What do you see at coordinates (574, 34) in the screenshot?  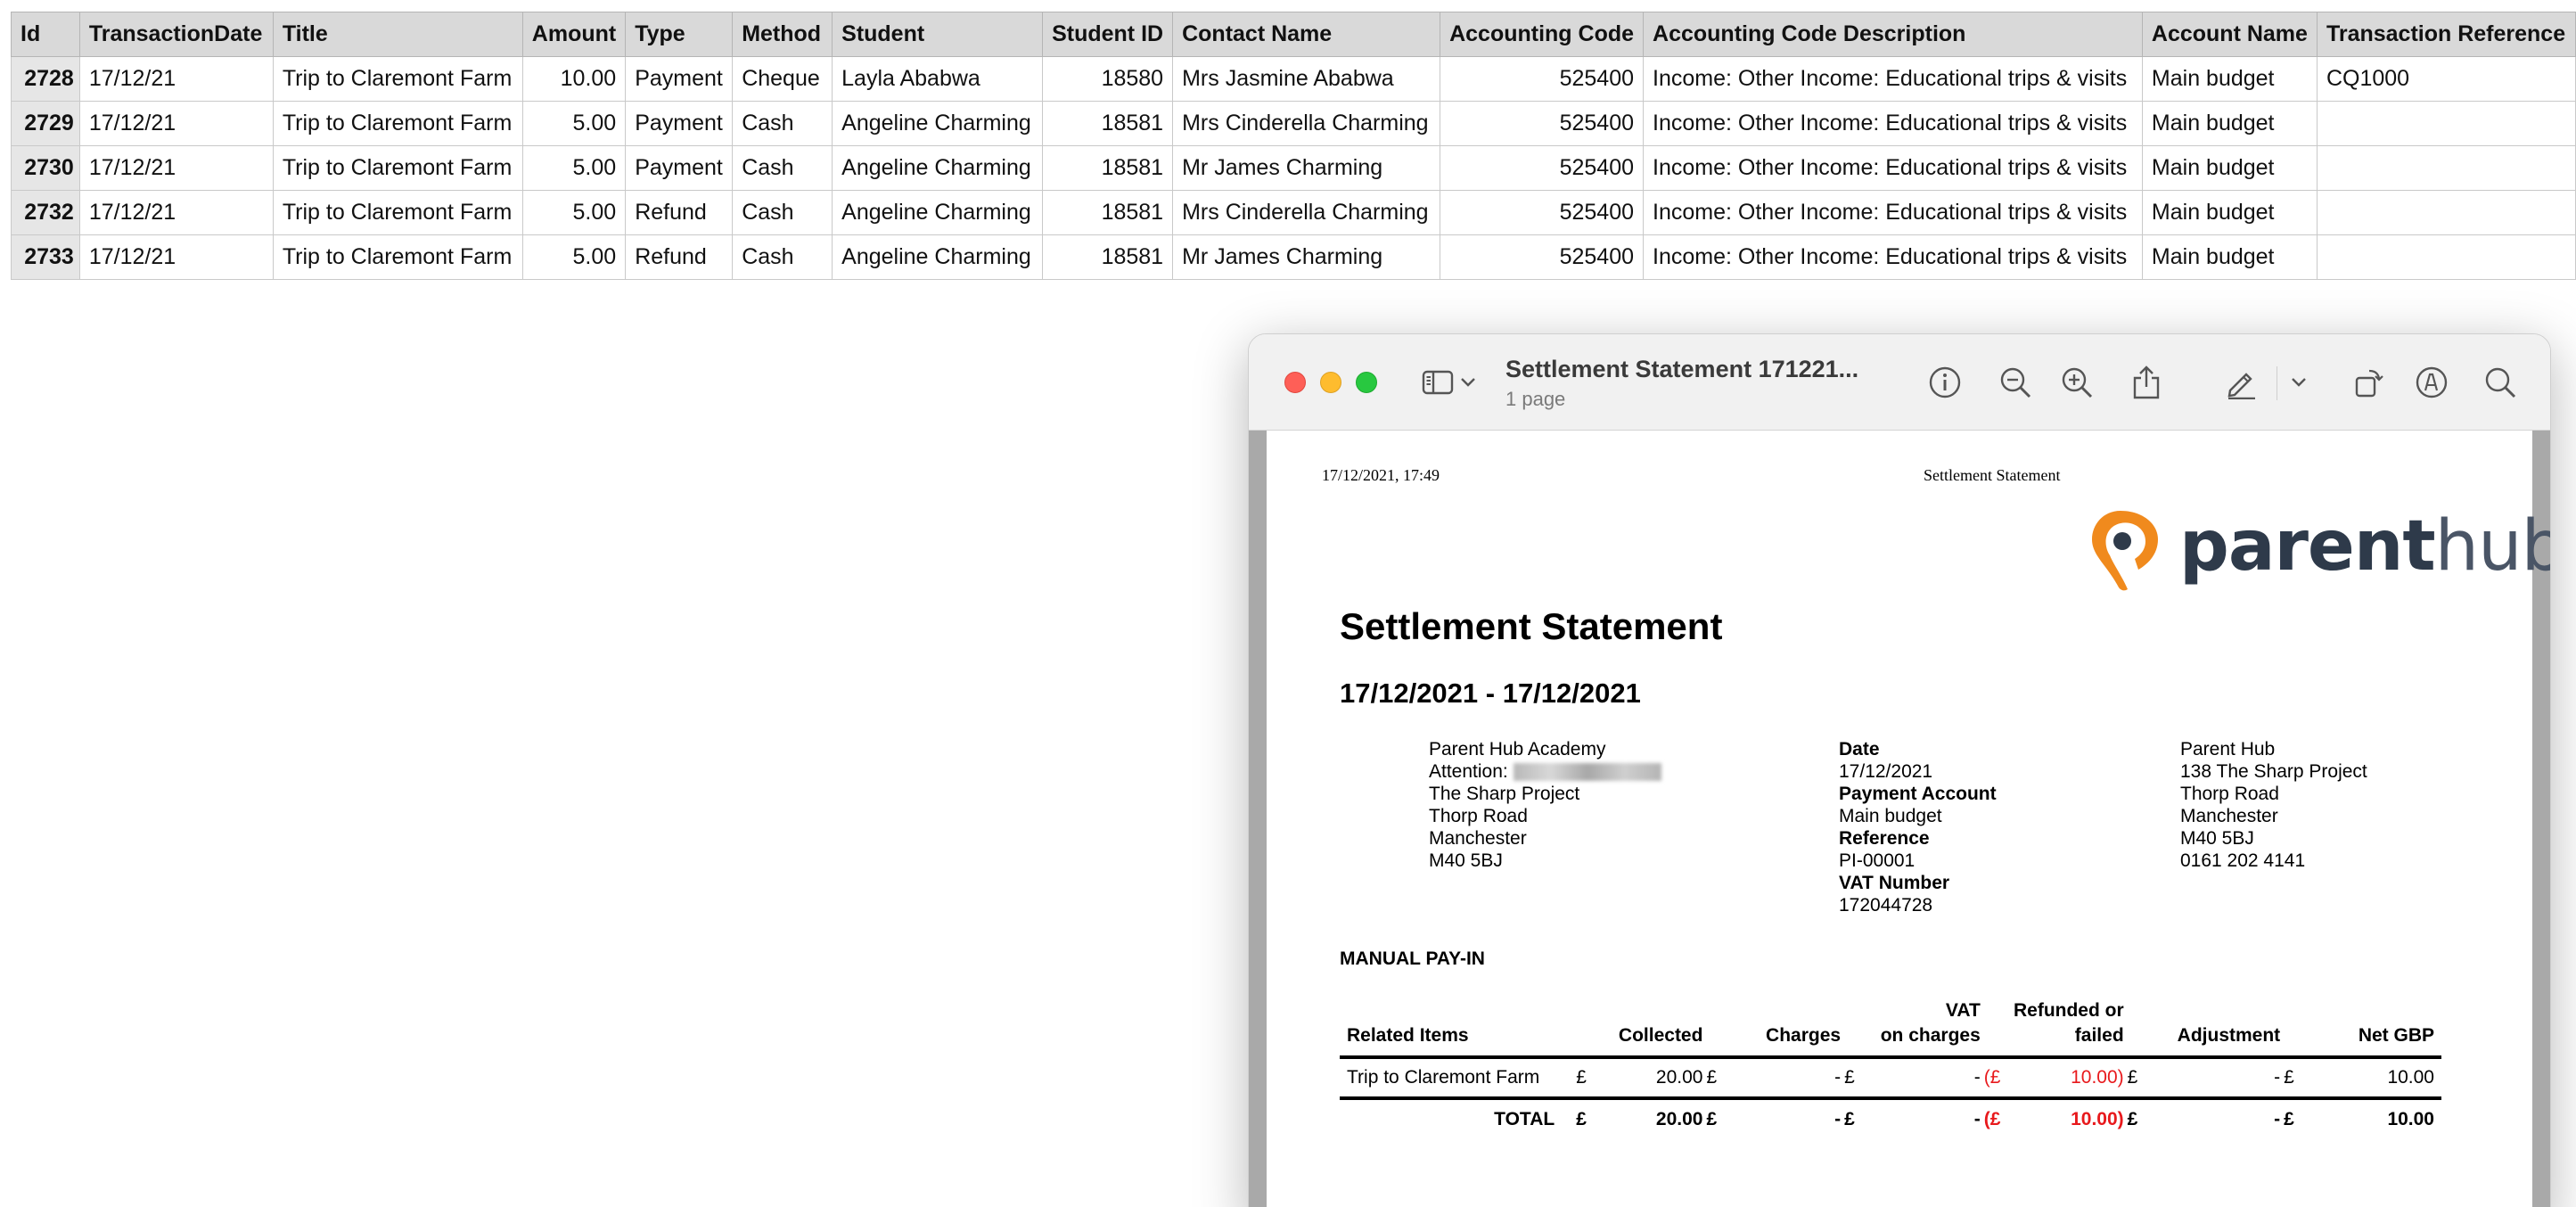 I see `column-header-amount: Amount` at bounding box center [574, 34].